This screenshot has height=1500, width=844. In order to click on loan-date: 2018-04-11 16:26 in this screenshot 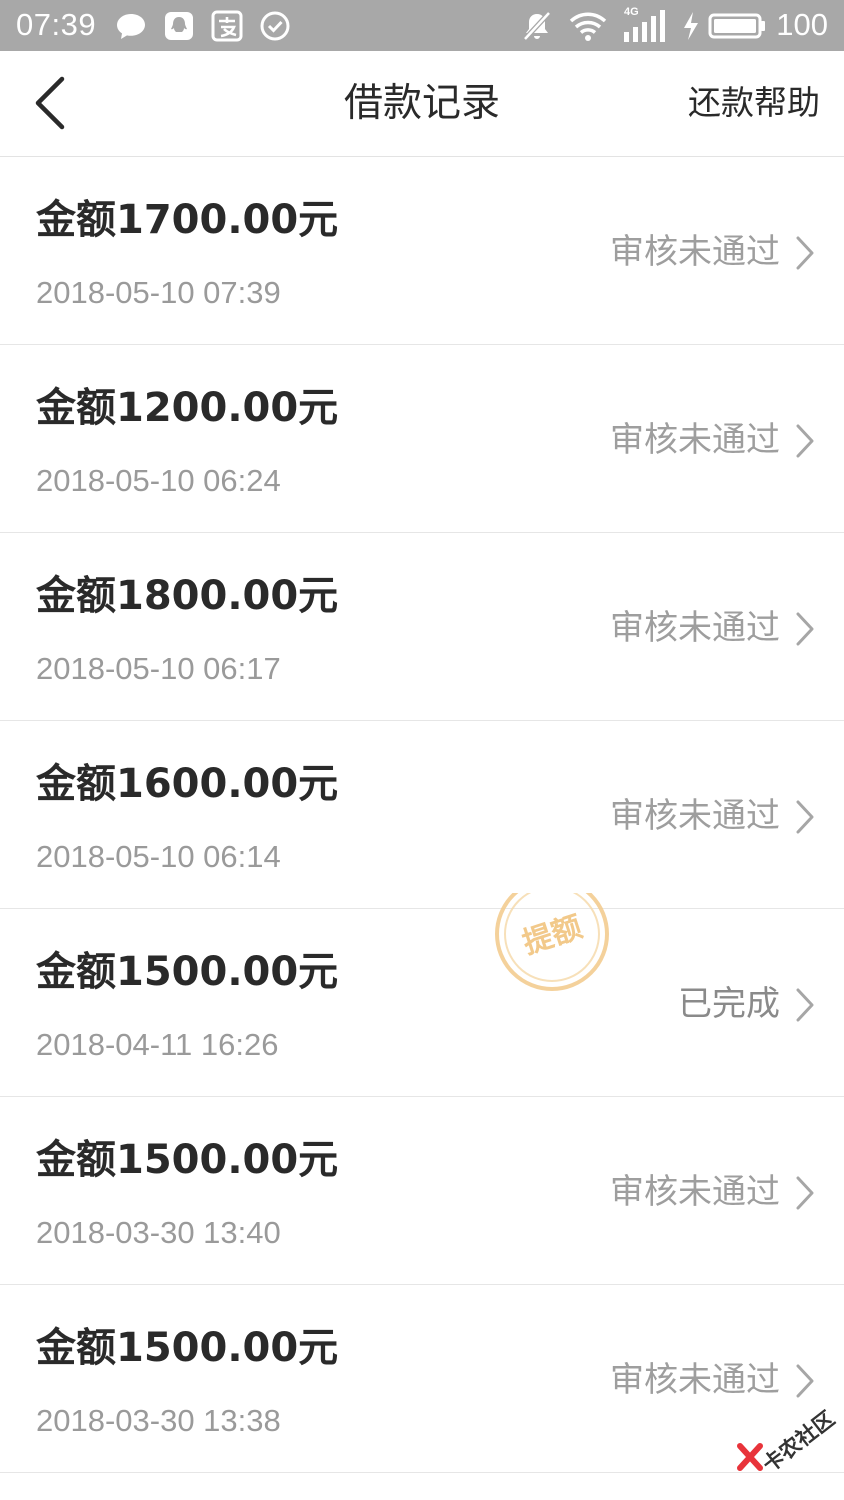, I will do `click(157, 1044)`.